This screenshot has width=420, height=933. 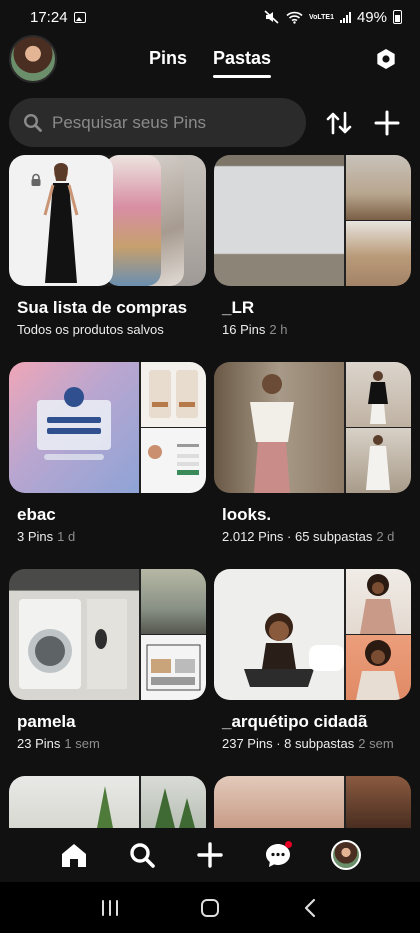 I want to click on board-title: _arquétipo cidadã, so click(x=295, y=721).